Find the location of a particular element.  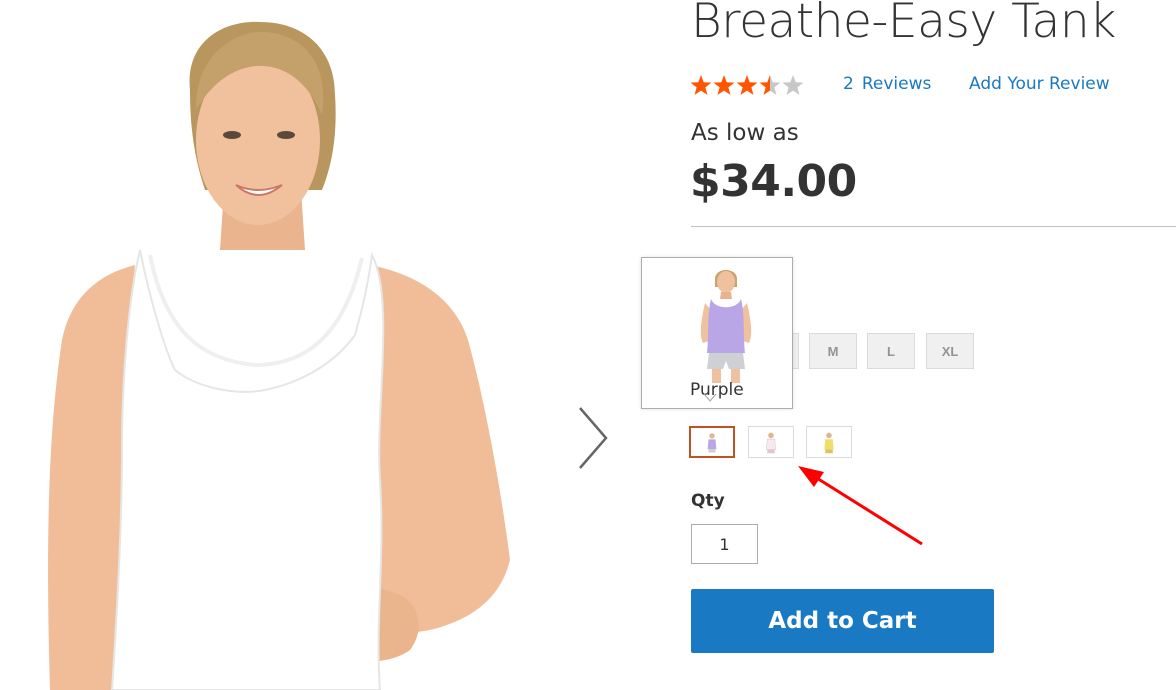

rating-stars is located at coordinates (747, 85).